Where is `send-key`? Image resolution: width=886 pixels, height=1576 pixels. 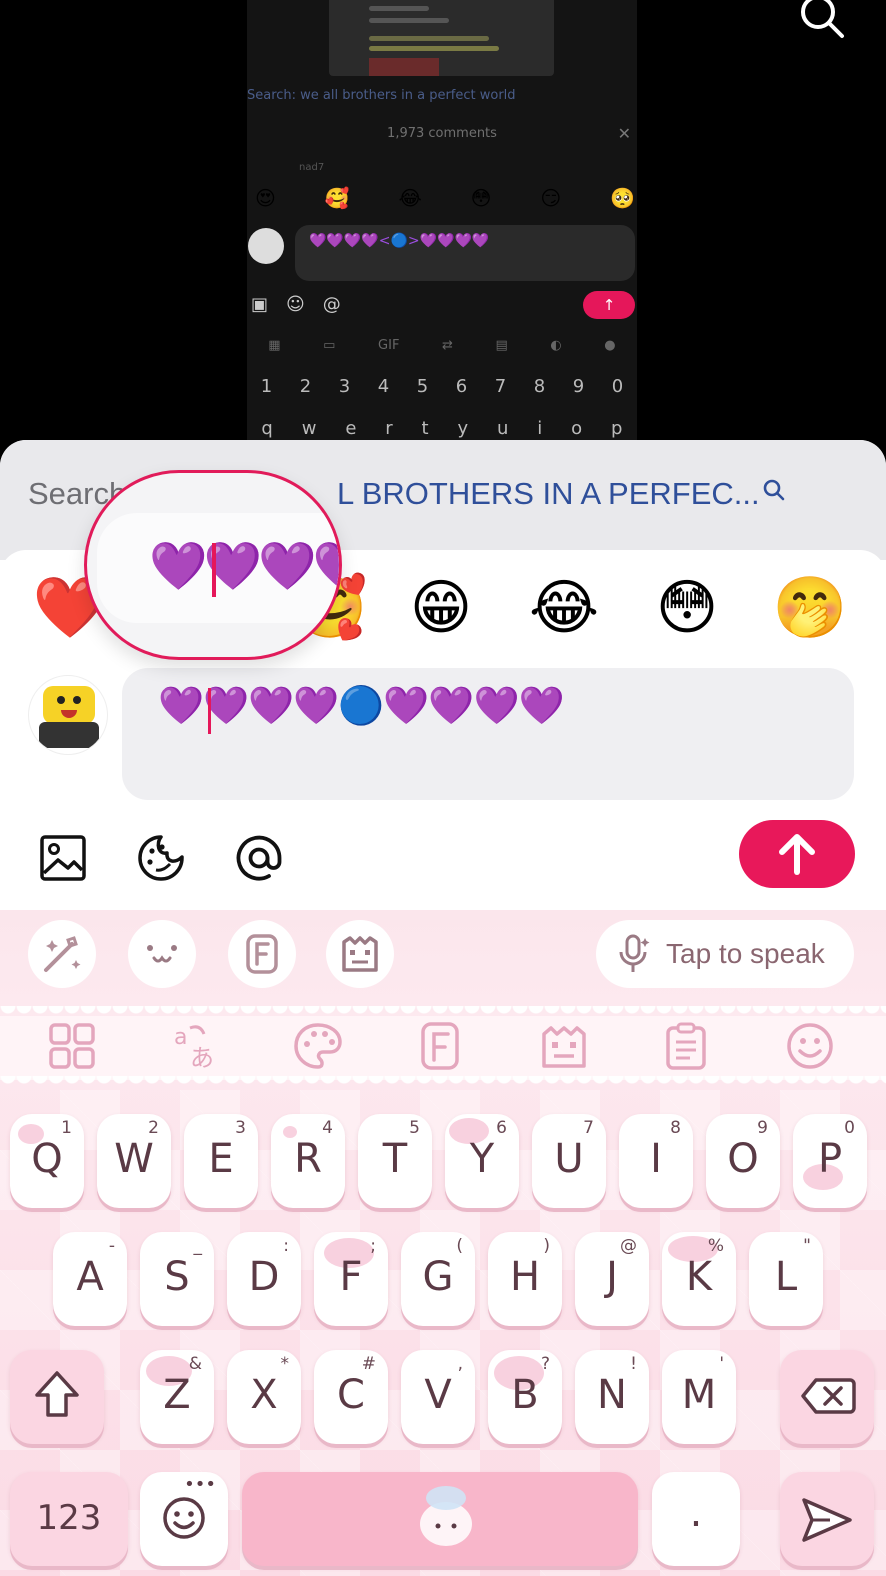 send-key is located at coordinates (827, 1519).